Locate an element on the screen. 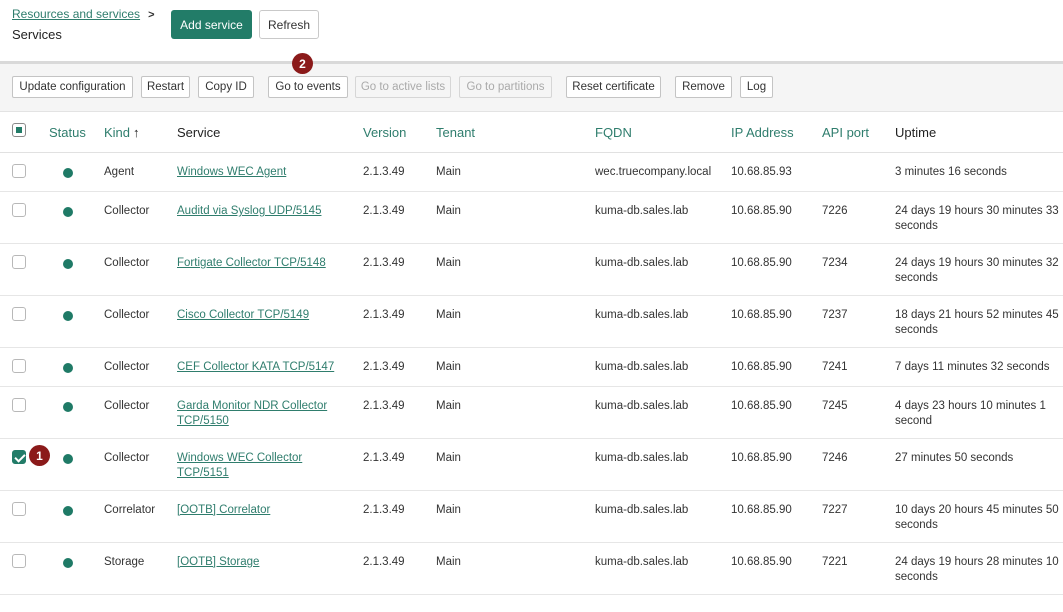 Image resolution: width=1063 pixels, height=612 pixels. service-link: Windows WEC Collector TCP/5151 is located at coordinates (262, 465).